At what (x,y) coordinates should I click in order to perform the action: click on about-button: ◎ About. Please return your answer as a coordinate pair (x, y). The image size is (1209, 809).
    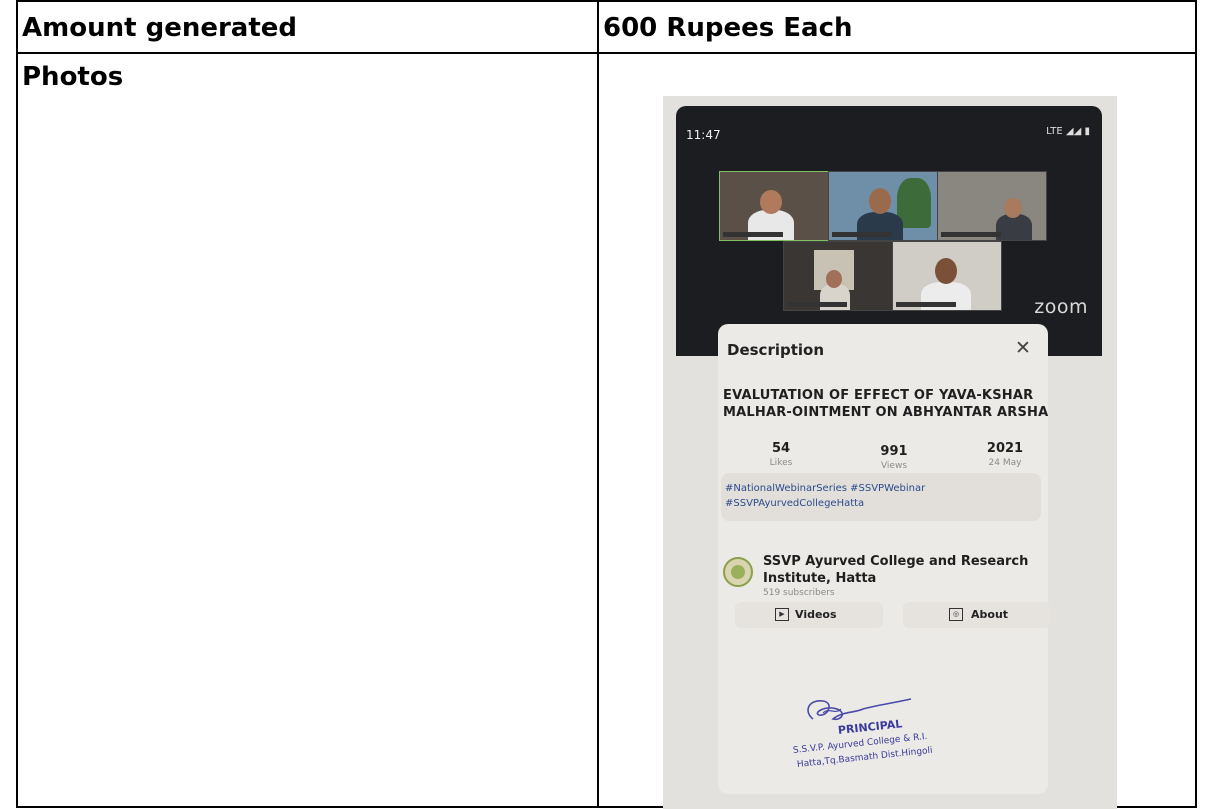
    Looking at the image, I should click on (977, 615).